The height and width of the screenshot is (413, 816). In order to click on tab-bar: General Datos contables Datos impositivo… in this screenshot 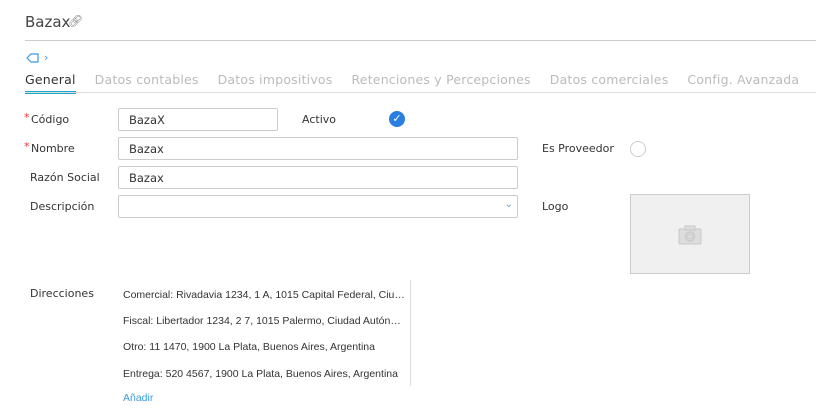, I will do `click(420, 83)`.